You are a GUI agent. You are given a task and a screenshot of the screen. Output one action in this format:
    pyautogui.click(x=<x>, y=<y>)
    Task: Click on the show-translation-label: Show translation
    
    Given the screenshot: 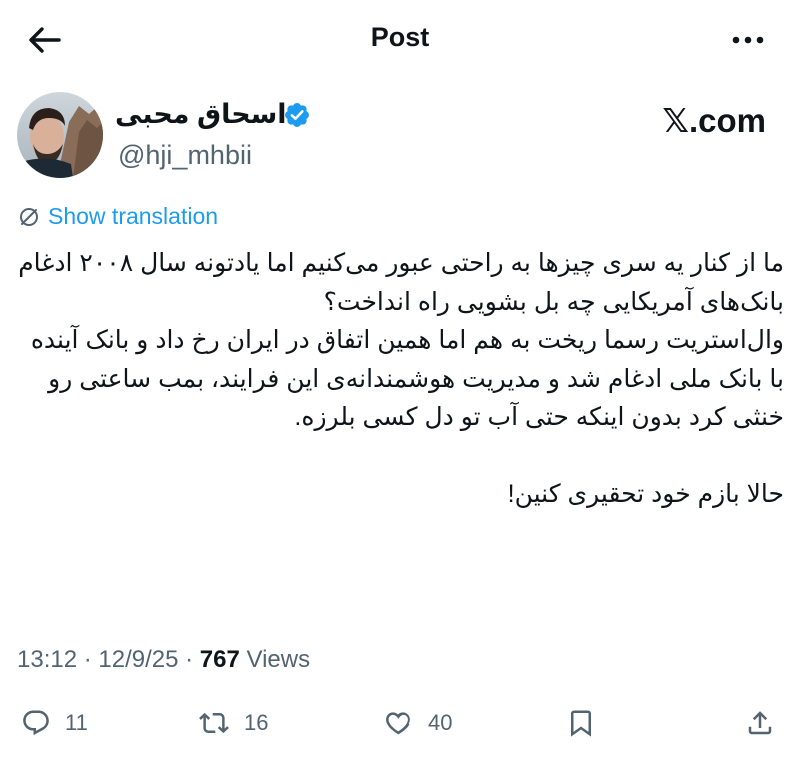 What is the action you would take?
    pyautogui.click(x=133, y=216)
    